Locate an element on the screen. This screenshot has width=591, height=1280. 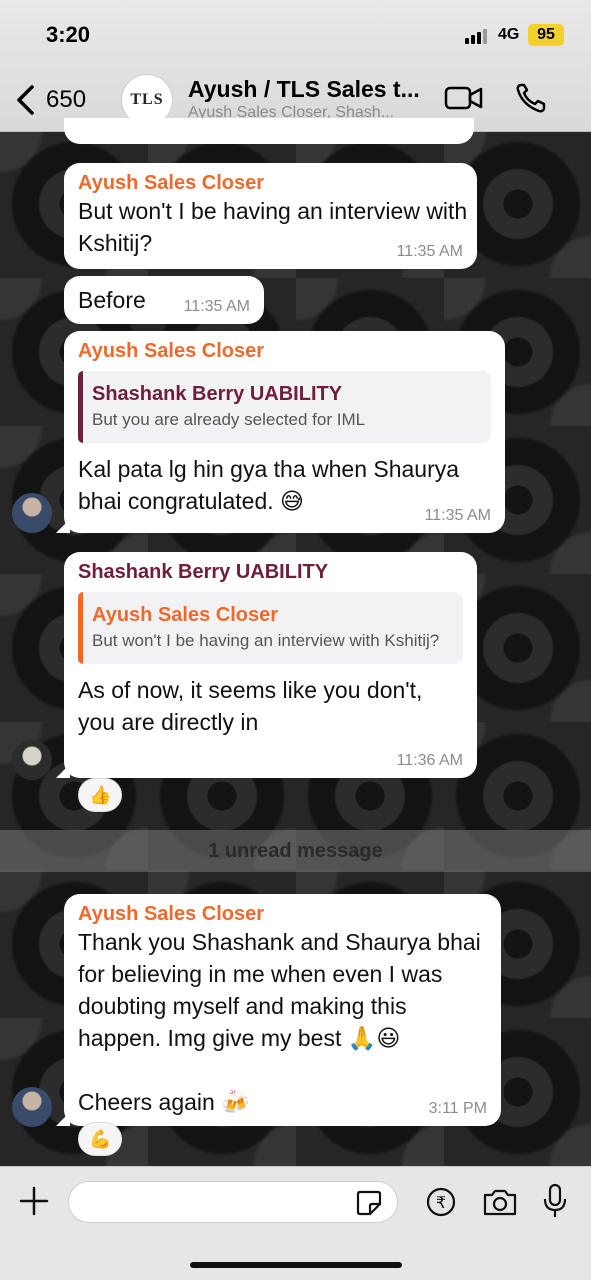
phone-icon is located at coordinates (531, 98).